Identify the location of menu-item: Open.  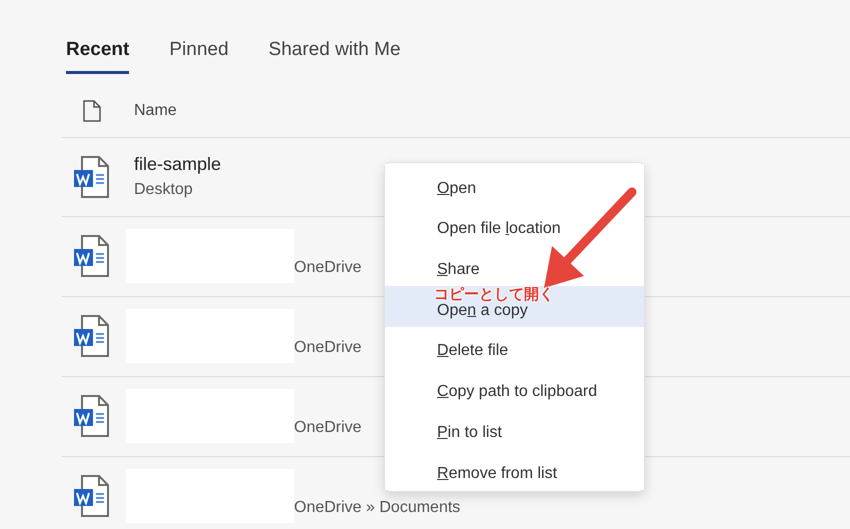
(514, 184).